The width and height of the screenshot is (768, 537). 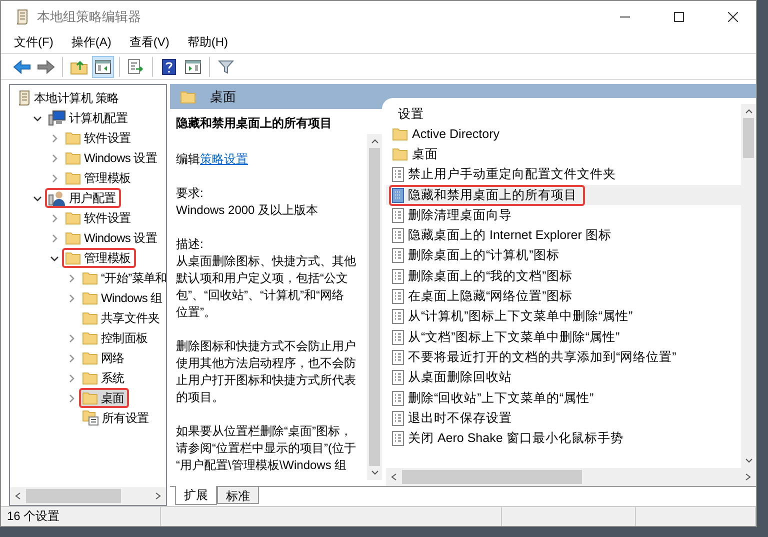 What do you see at coordinates (122, 278) in the screenshot?
I see `tree-item: “开始”菜单和` at bounding box center [122, 278].